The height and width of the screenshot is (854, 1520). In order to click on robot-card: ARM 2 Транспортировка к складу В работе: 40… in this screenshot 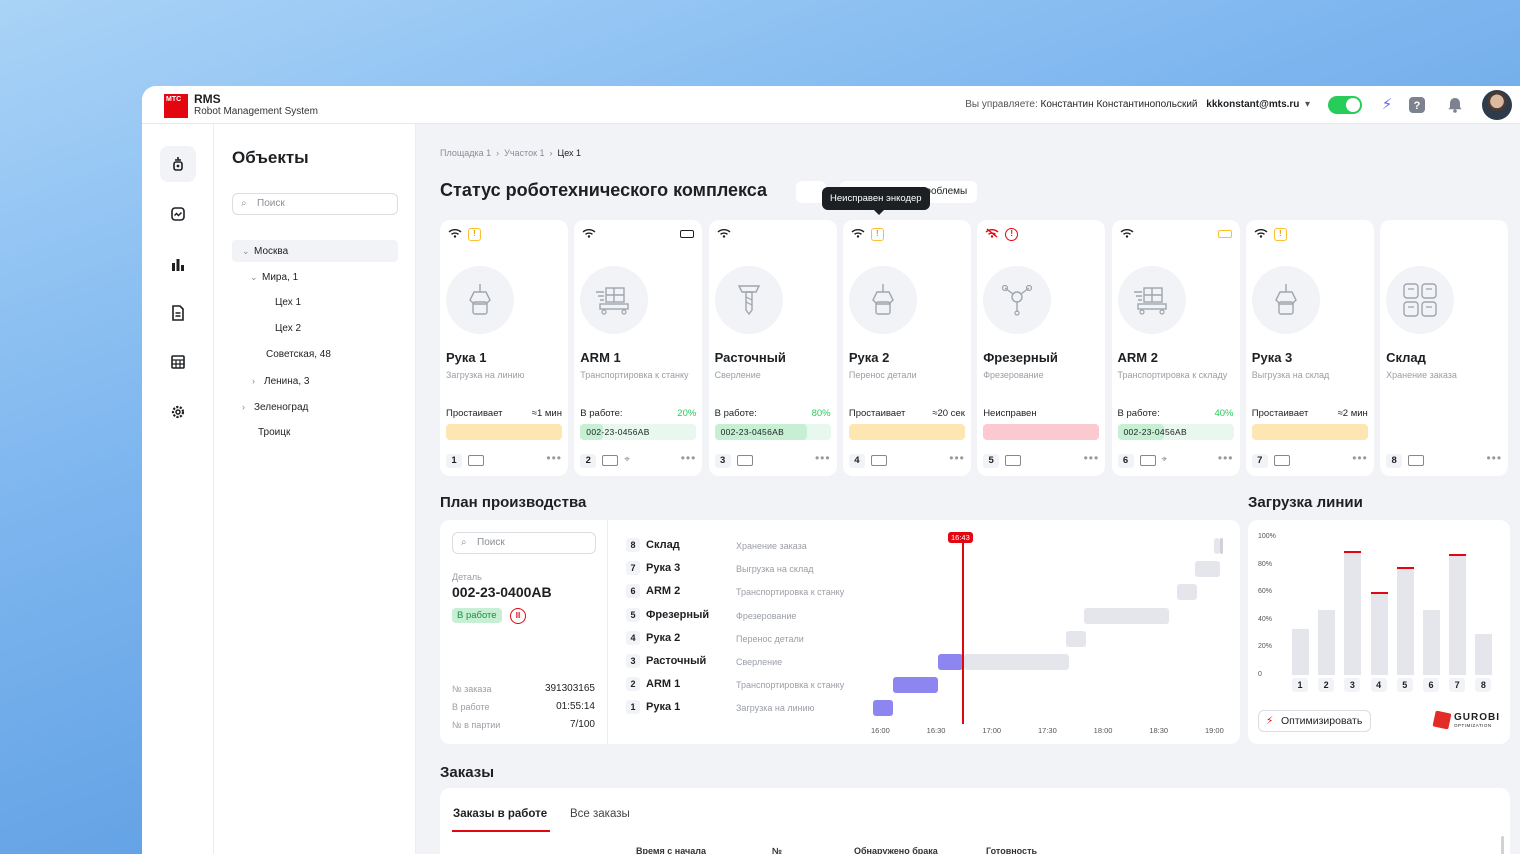, I will do `click(1175, 348)`.